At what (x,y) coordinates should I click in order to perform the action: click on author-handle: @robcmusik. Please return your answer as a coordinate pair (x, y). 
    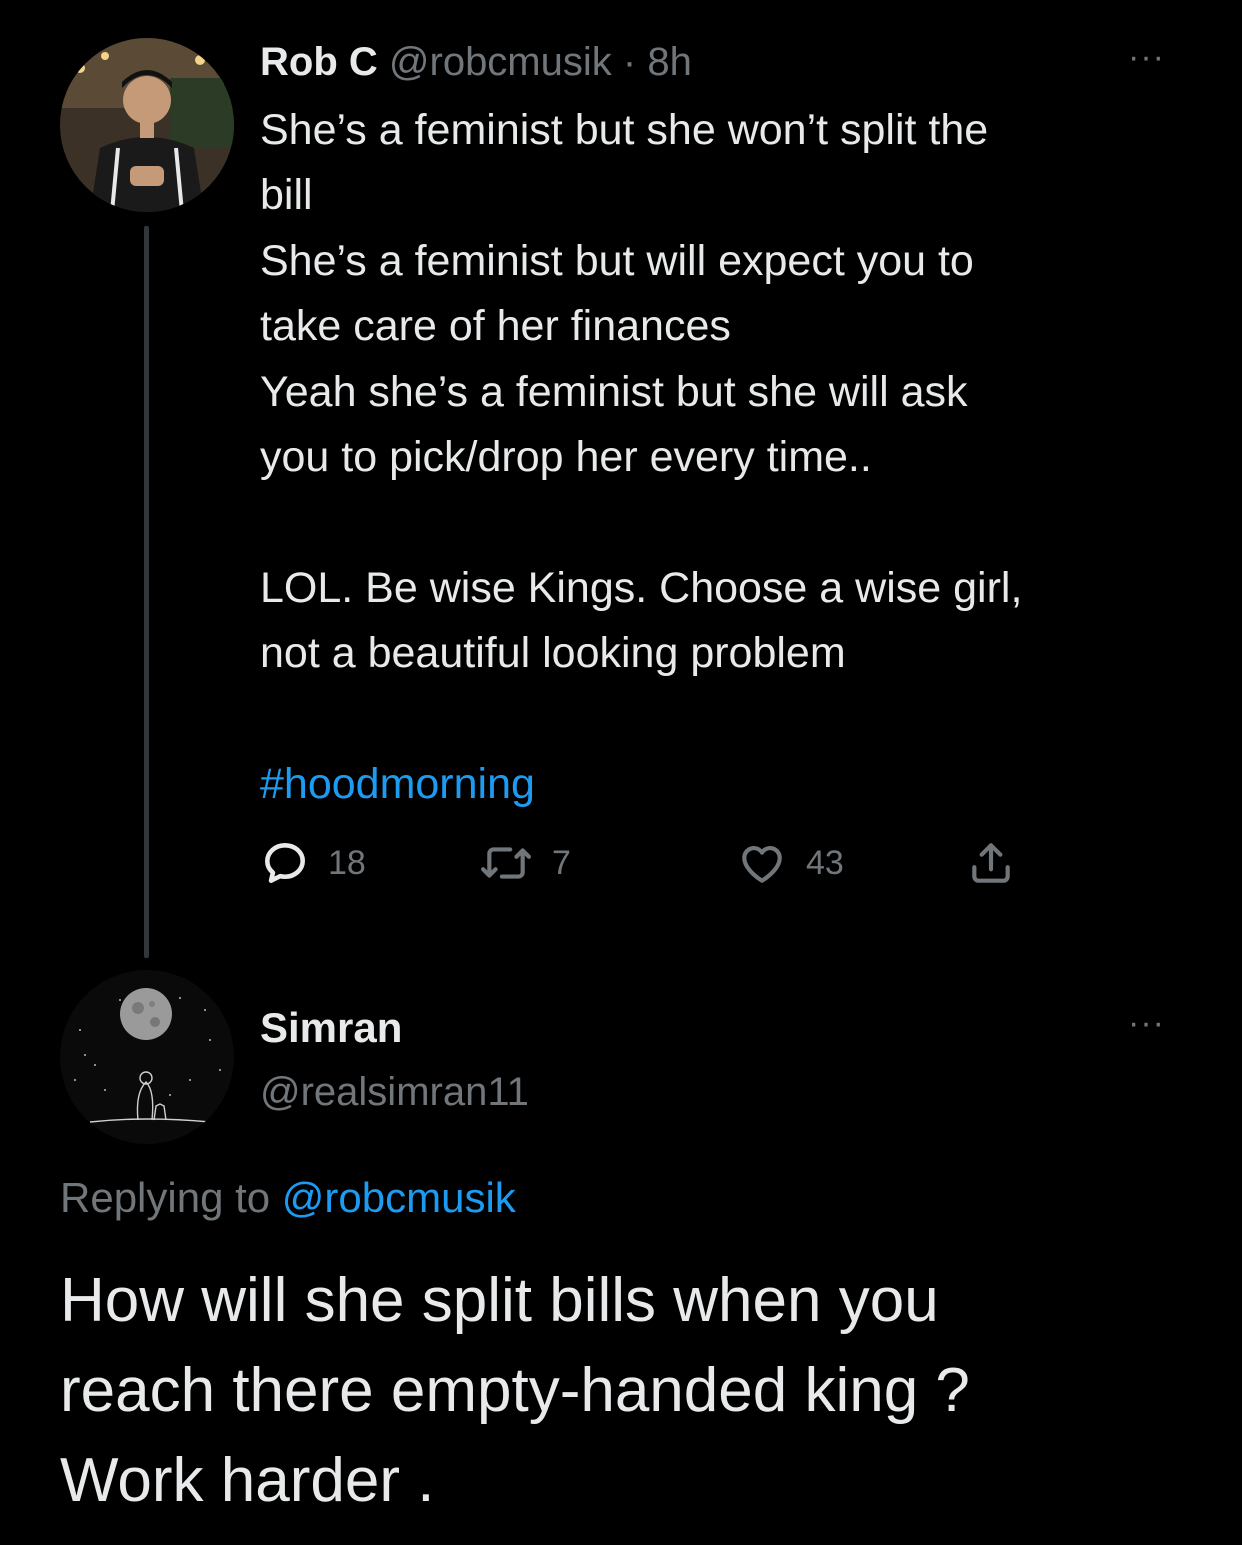
    Looking at the image, I should click on (500, 62).